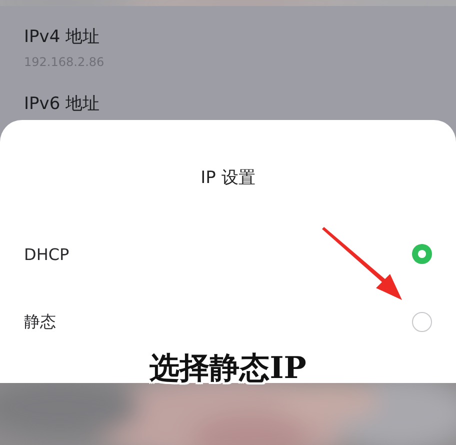 The image size is (456, 445). I want to click on arrow-icon, so click(362, 264).